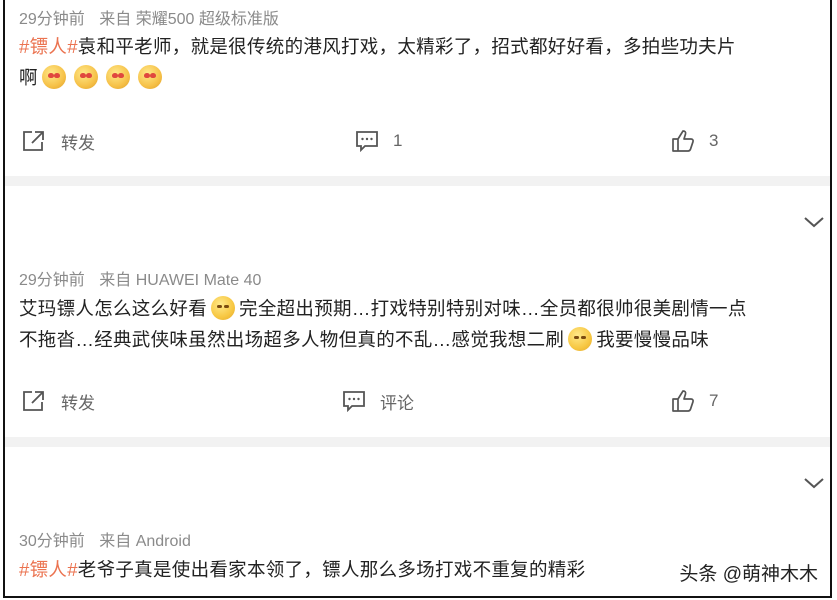 Image resolution: width=837 pixels, height=600 pixels. I want to click on post-time: 30分钟前, so click(52, 541).